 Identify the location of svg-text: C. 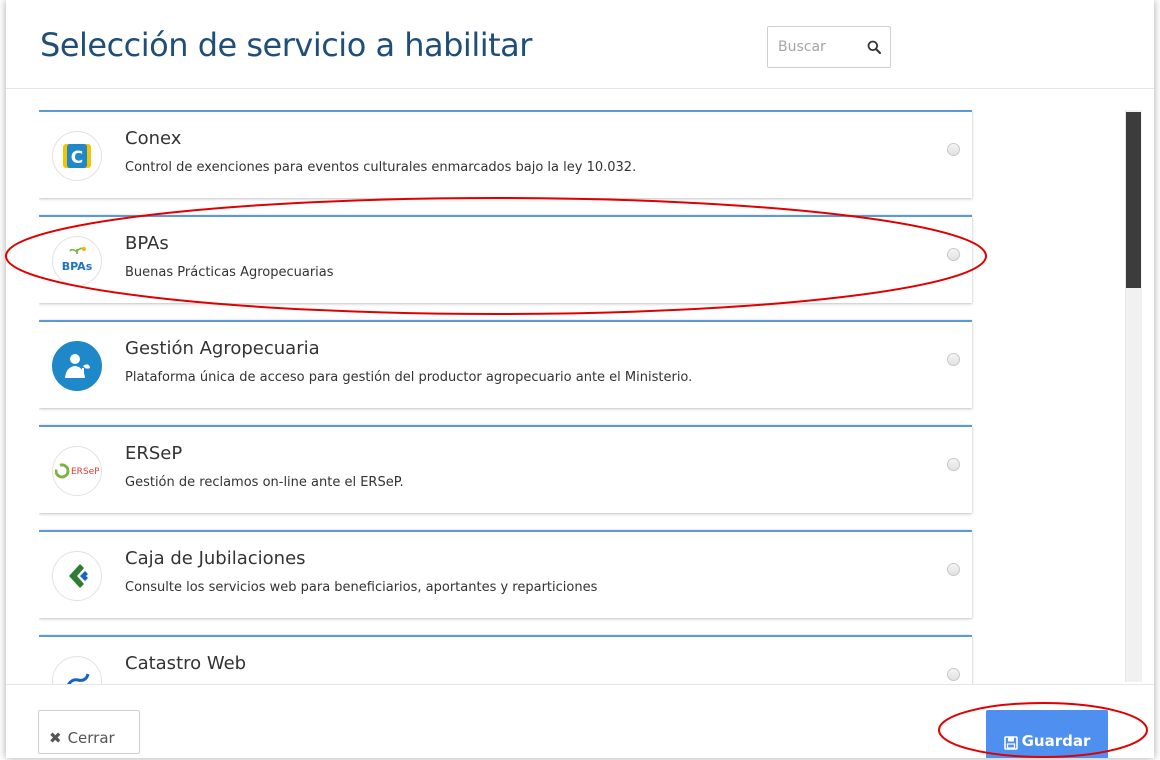
(77, 158).